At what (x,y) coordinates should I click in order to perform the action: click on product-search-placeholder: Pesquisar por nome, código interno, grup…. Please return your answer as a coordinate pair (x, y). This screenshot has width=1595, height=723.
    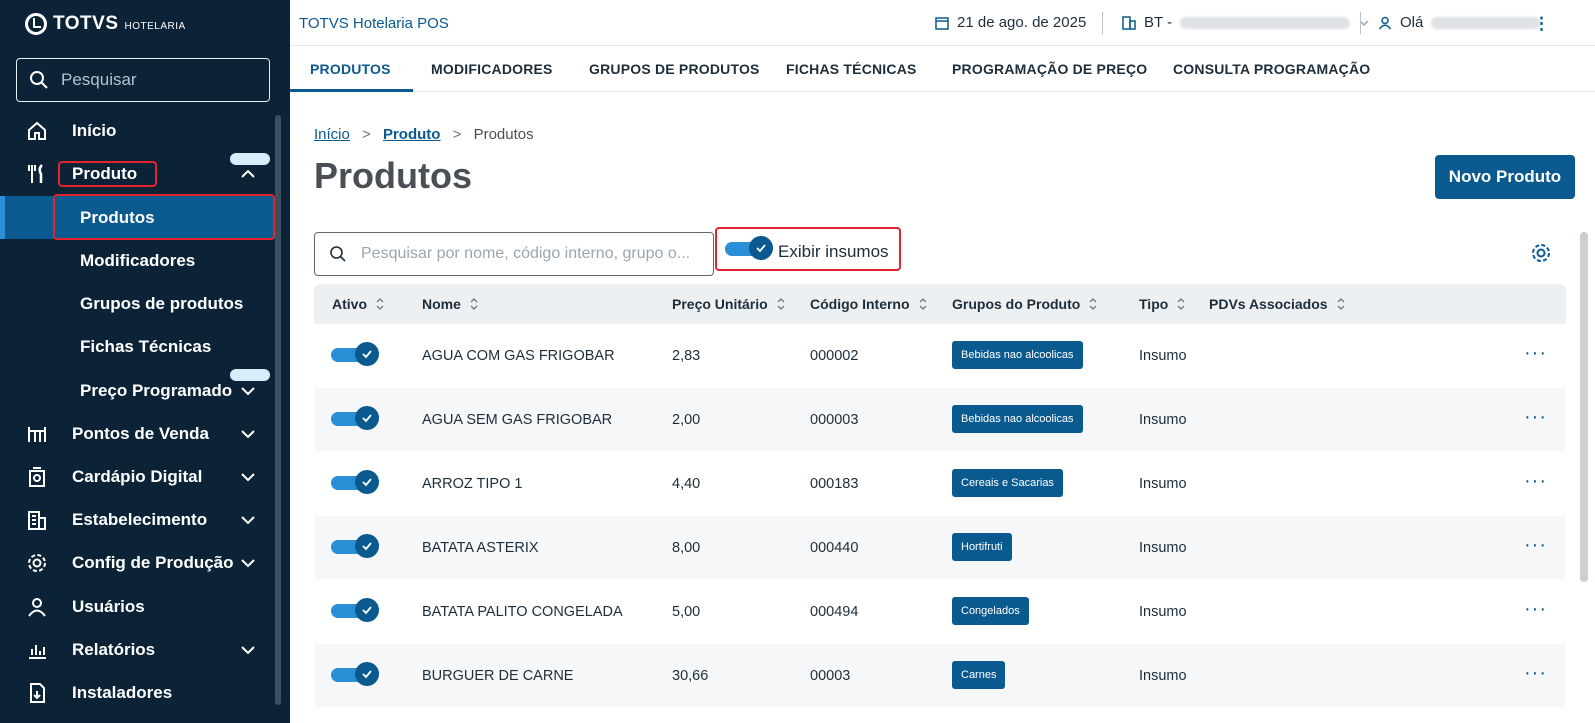
    Looking at the image, I should click on (526, 253).